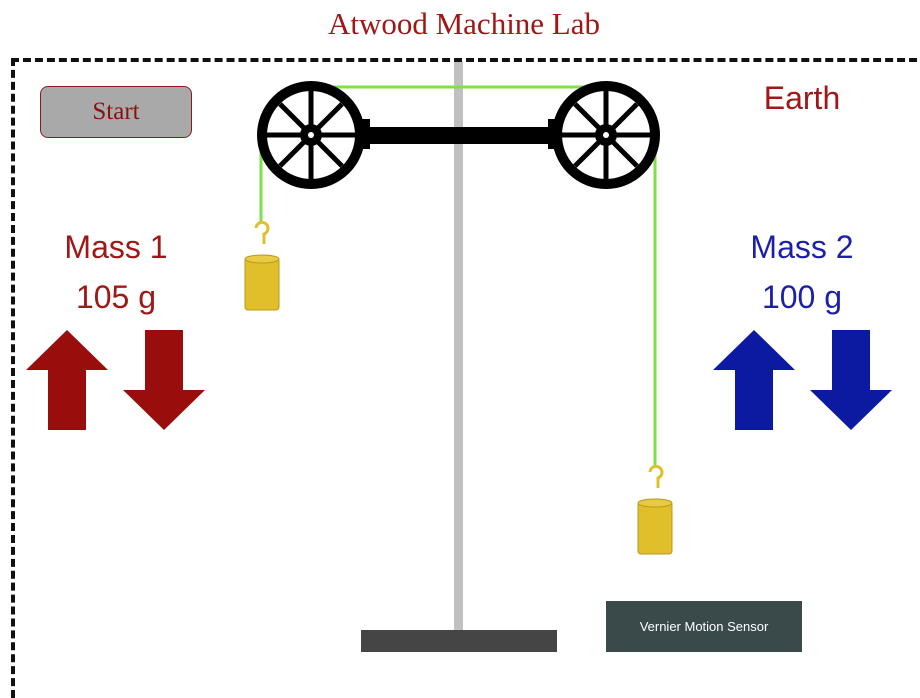 The image size is (920, 698). What do you see at coordinates (116, 247) in the screenshot?
I see `mass-1-label: Mass 1` at bounding box center [116, 247].